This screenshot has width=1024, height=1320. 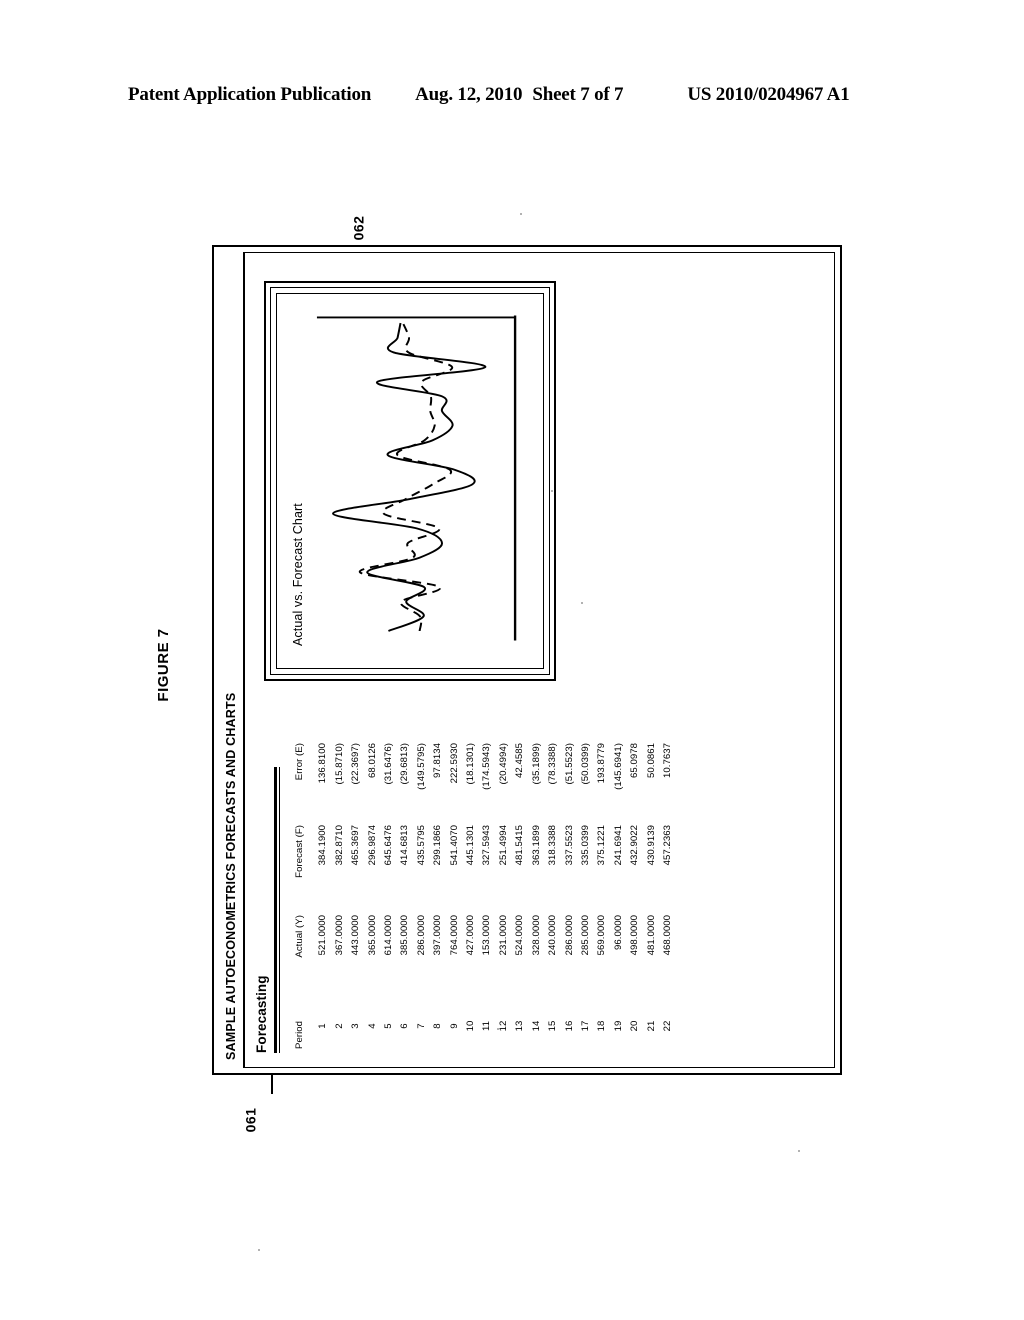 What do you see at coordinates (299, 762) in the screenshot?
I see `column-header-error: Error (E)` at bounding box center [299, 762].